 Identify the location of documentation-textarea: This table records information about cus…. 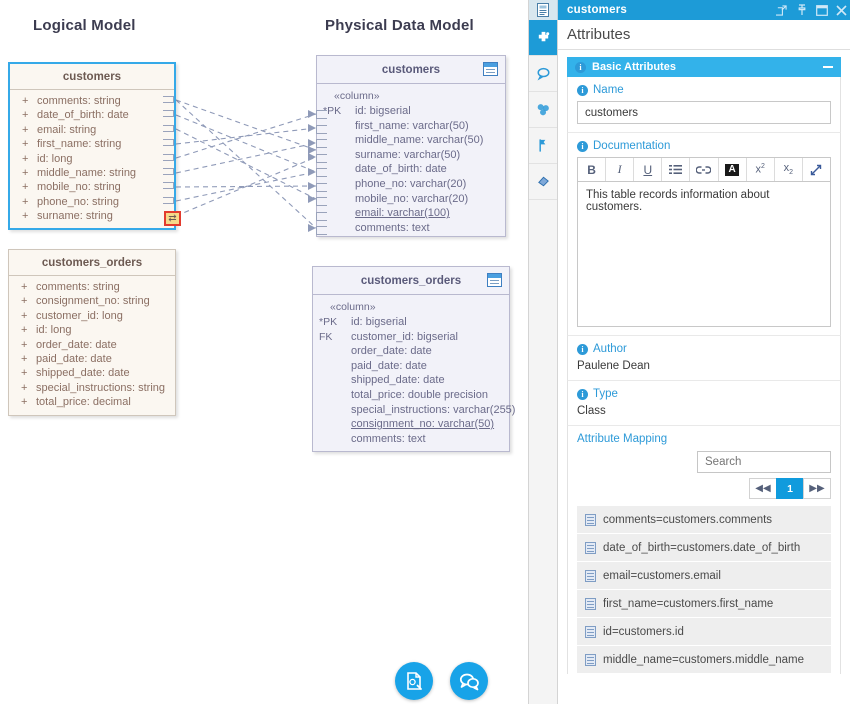
(704, 254).